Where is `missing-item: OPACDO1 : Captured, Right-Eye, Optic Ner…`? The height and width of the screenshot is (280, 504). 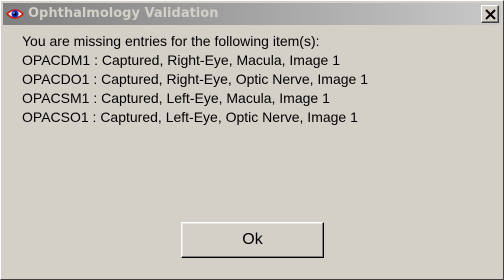 missing-item: OPACDO1 : Captured, Right-Eye, Optic Ner… is located at coordinates (195, 79).